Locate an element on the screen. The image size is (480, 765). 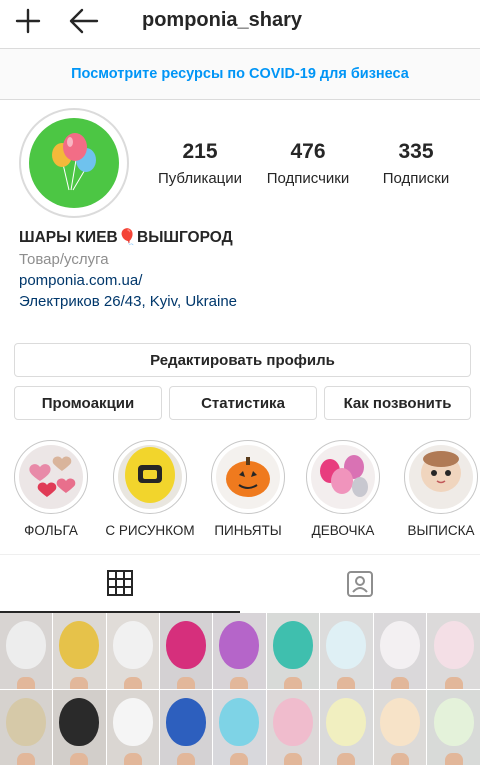
back-arrow-icon is located at coordinates (84, 21).